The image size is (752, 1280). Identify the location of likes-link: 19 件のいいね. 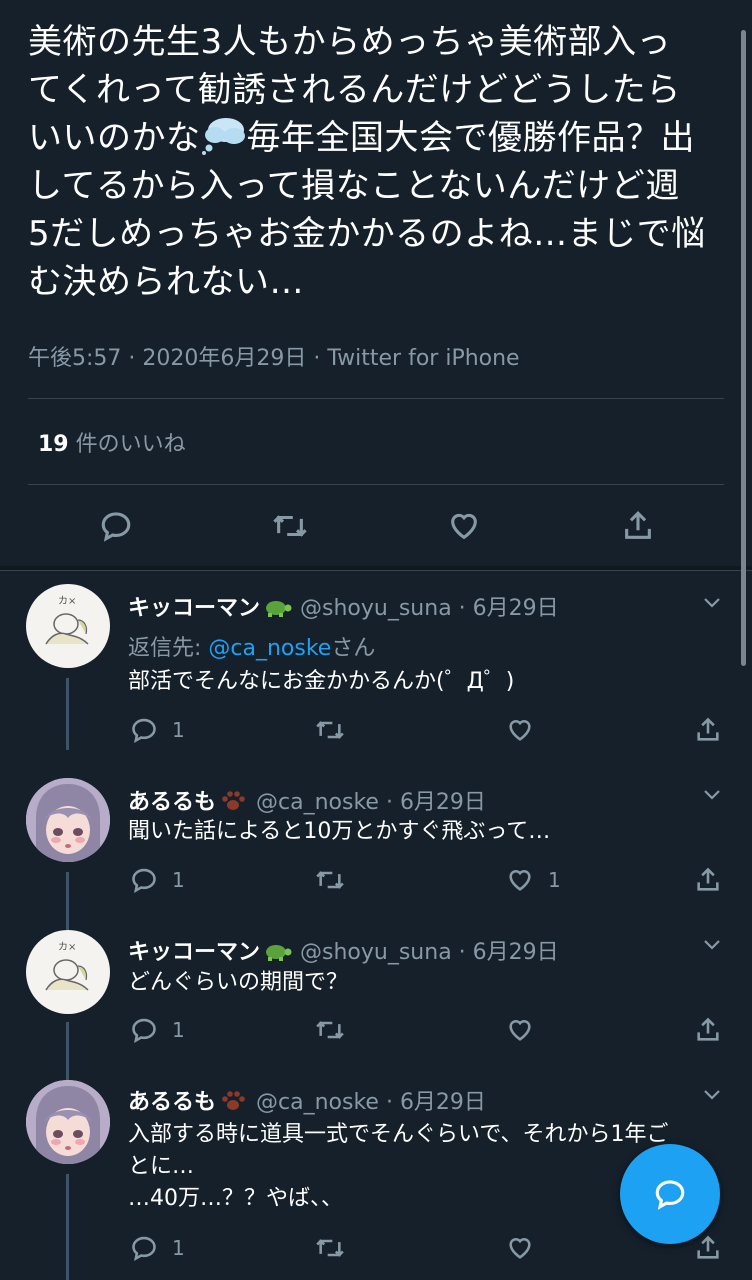
(112, 442).